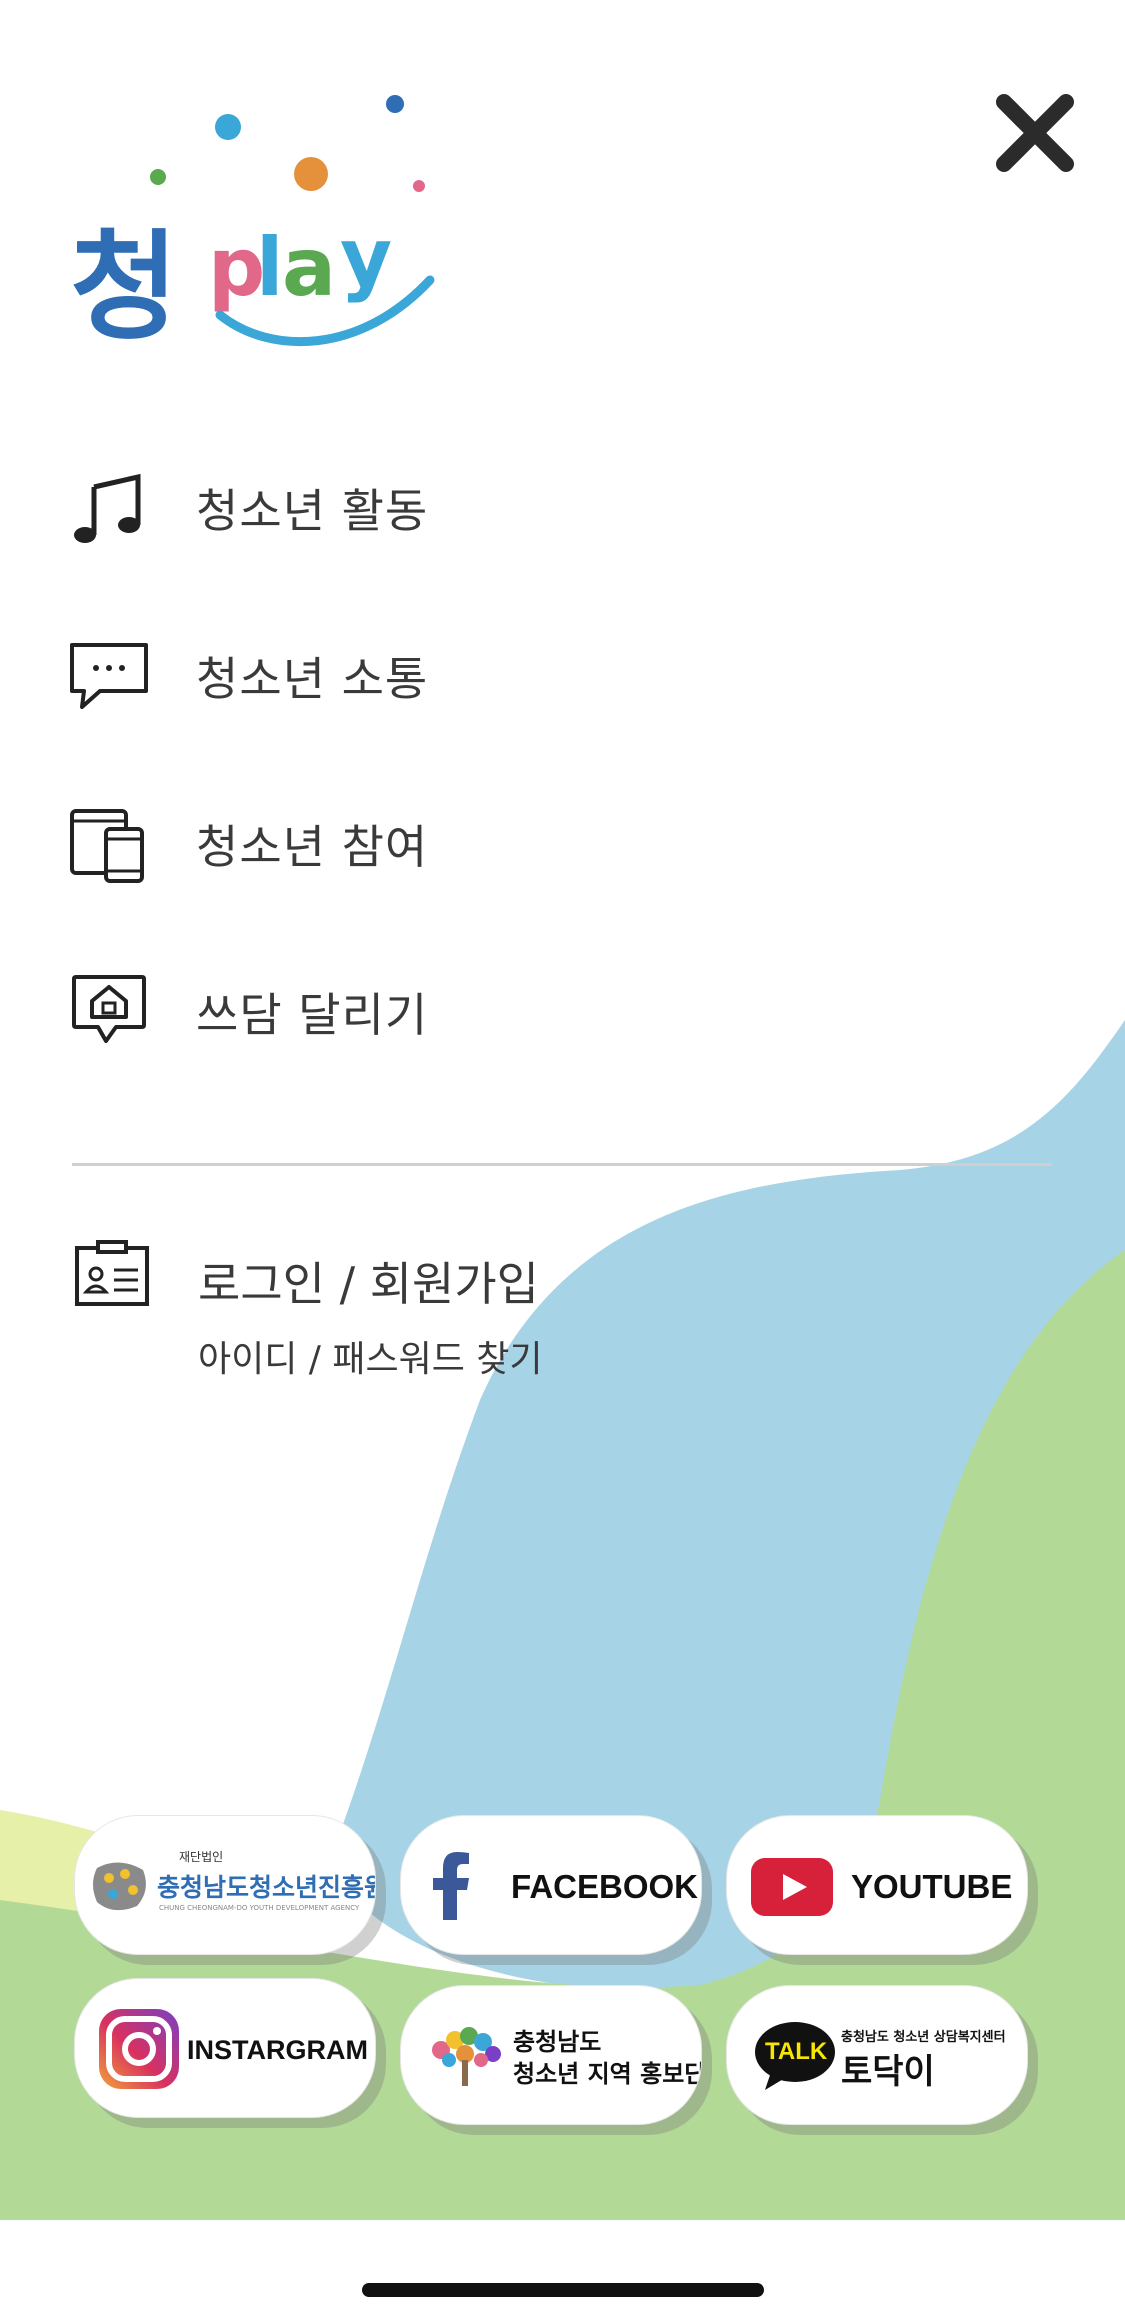 The height and width of the screenshot is (2322, 1125). What do you see at coordinates (366, 257) in the screenshot?
I see `svg-text: y` at bounding box center [366, 257].